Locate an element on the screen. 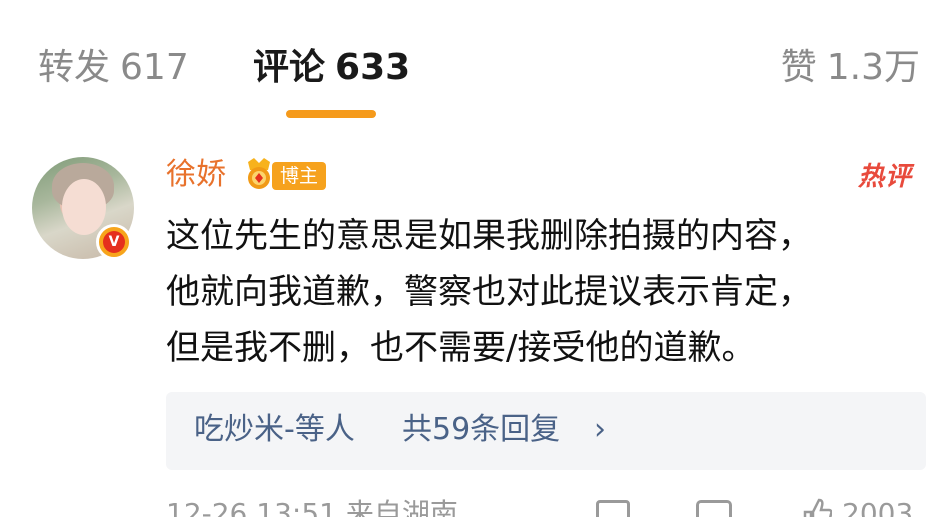 The height and width of the screenshot is (517, 952). comment-like-count: 2003 is located at coordinates (878, 507).